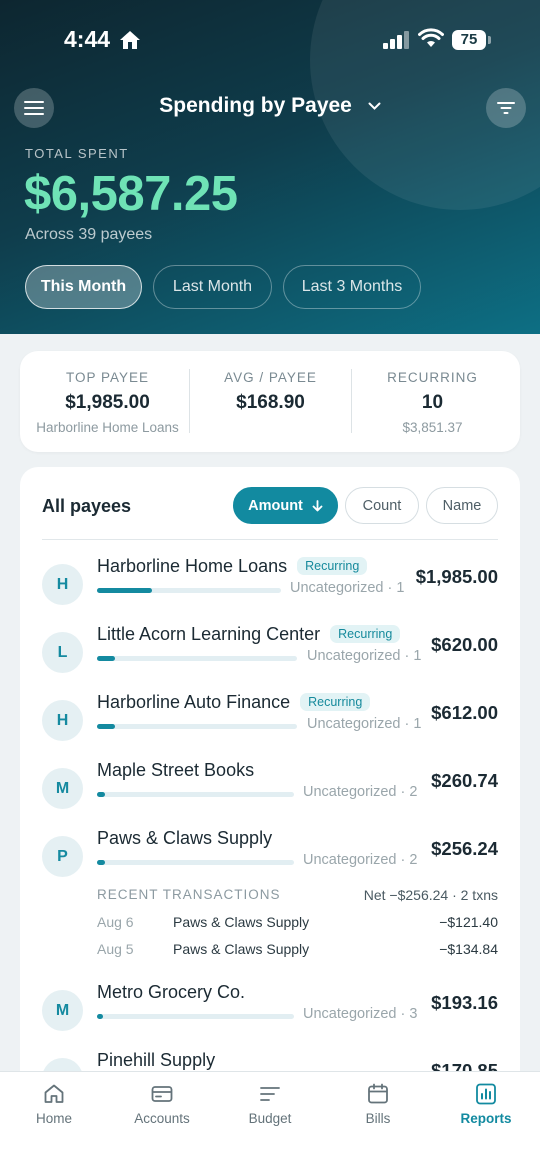 This screenshot has width=540, height=1173. What do you see at coordinates (241, 949) in the screenshot?
I see `transaction-payee: Paws & Claws Supply` at bounding box center [241, 949].